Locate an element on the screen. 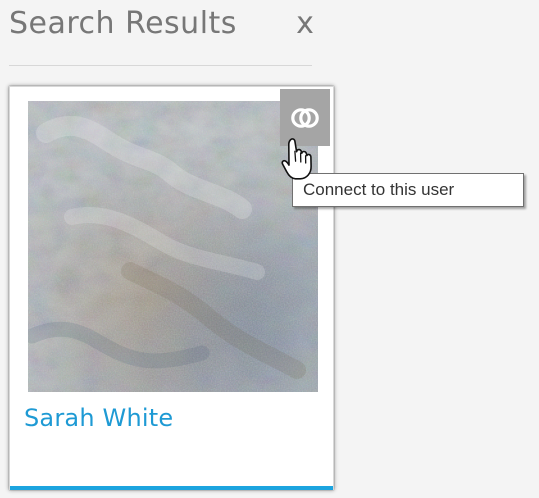  search-results-header: Search Results x is located at coordinates (161, 35).